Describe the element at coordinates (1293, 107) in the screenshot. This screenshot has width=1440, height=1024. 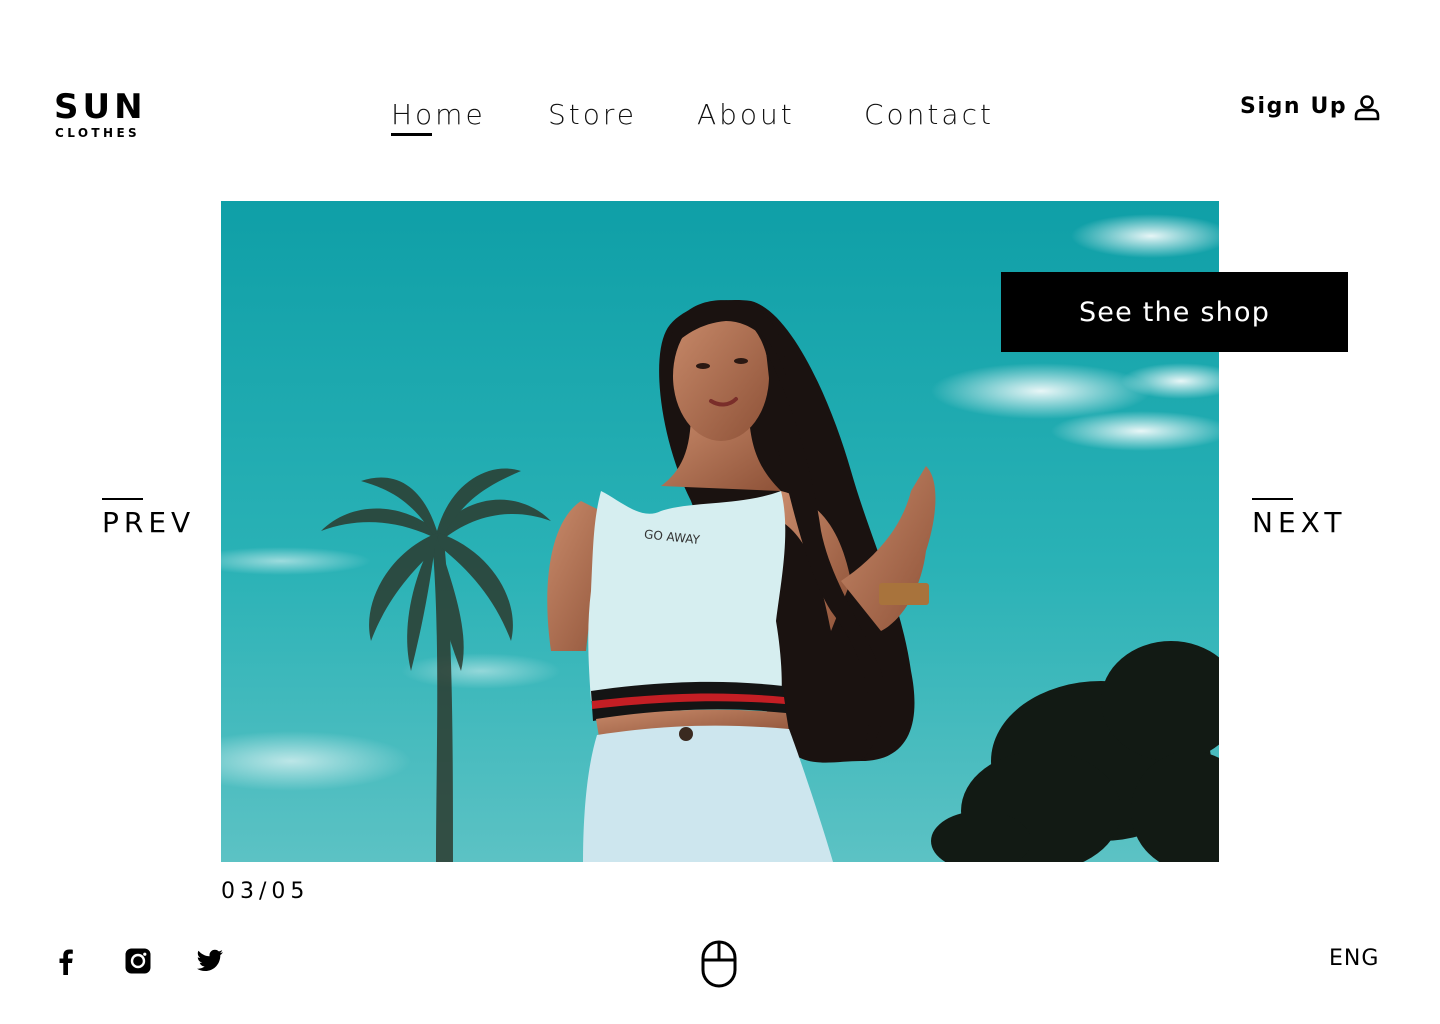
I see `signup-link: Sign Up` at that location.